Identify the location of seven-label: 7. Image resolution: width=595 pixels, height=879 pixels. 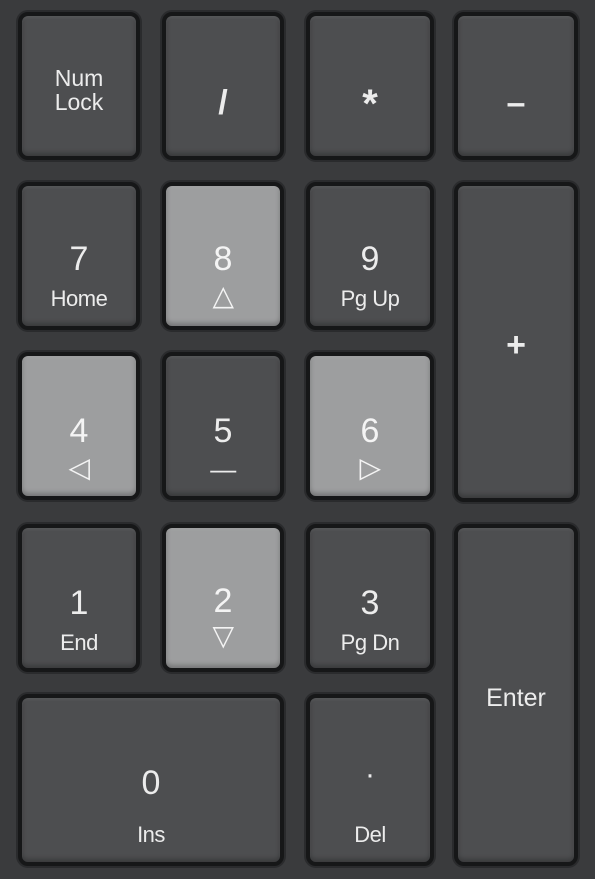
(79, 259).